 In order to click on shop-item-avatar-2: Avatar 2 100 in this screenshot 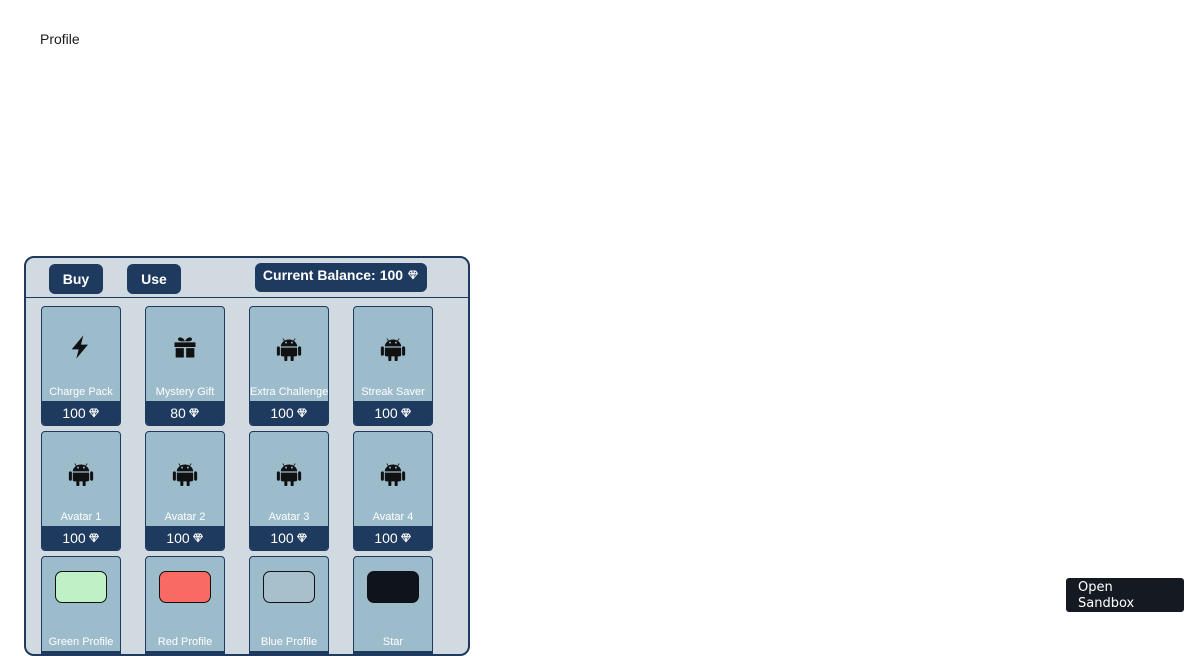, I will do `click(185, 491)`.